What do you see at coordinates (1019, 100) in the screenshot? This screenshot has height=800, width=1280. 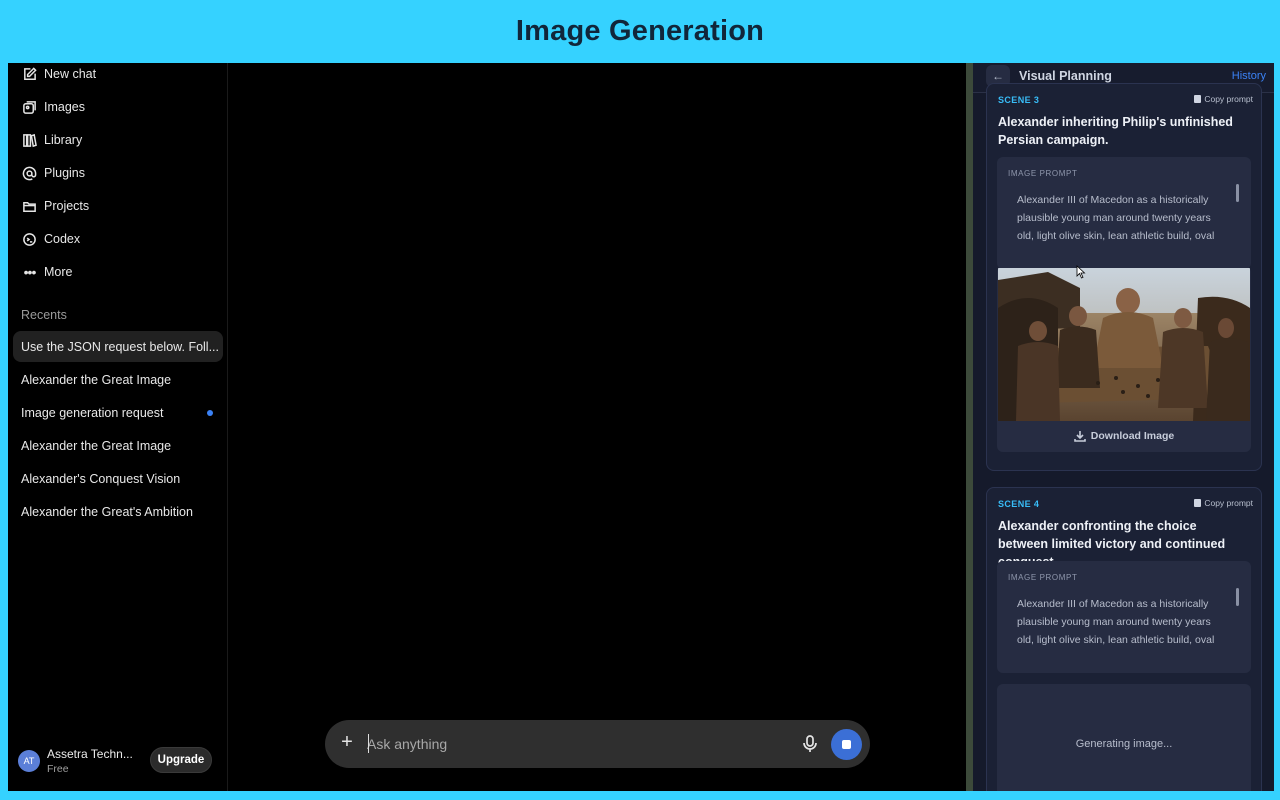 I see `scene-label: SCENE 3` at bounding box center [1019, 100].